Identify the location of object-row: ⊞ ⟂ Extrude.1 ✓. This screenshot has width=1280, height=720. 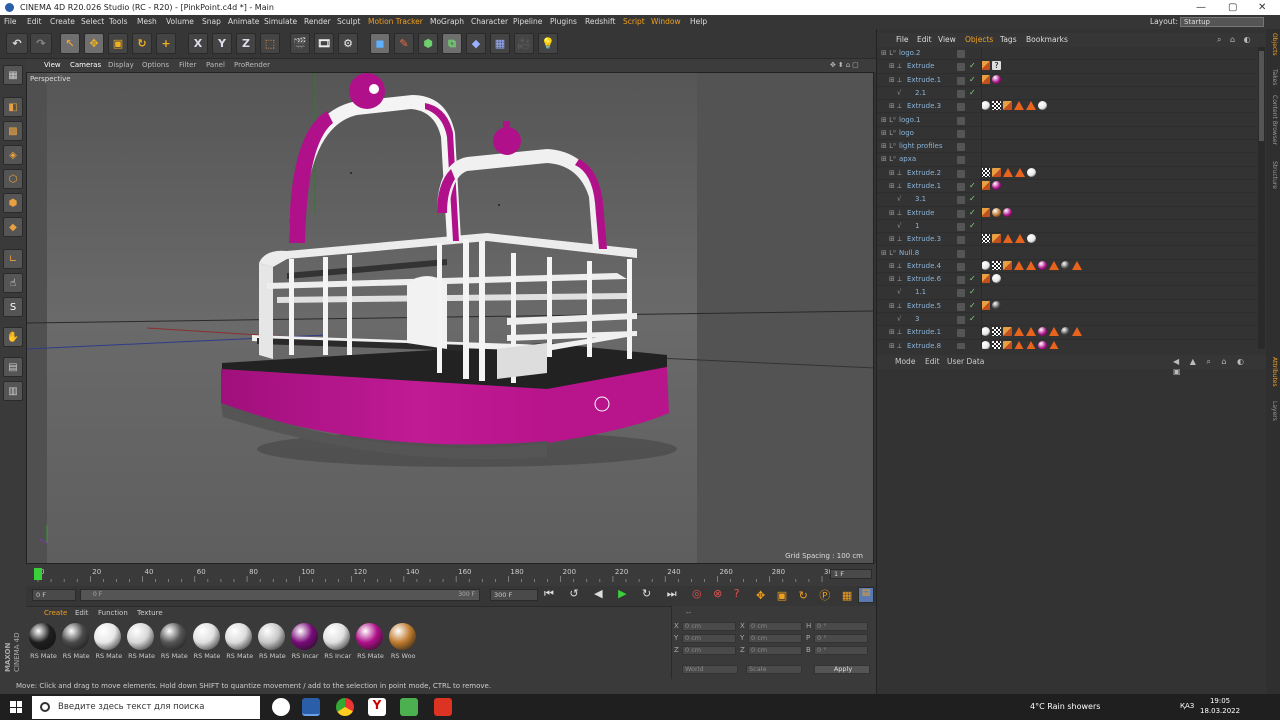
(1067, 80).